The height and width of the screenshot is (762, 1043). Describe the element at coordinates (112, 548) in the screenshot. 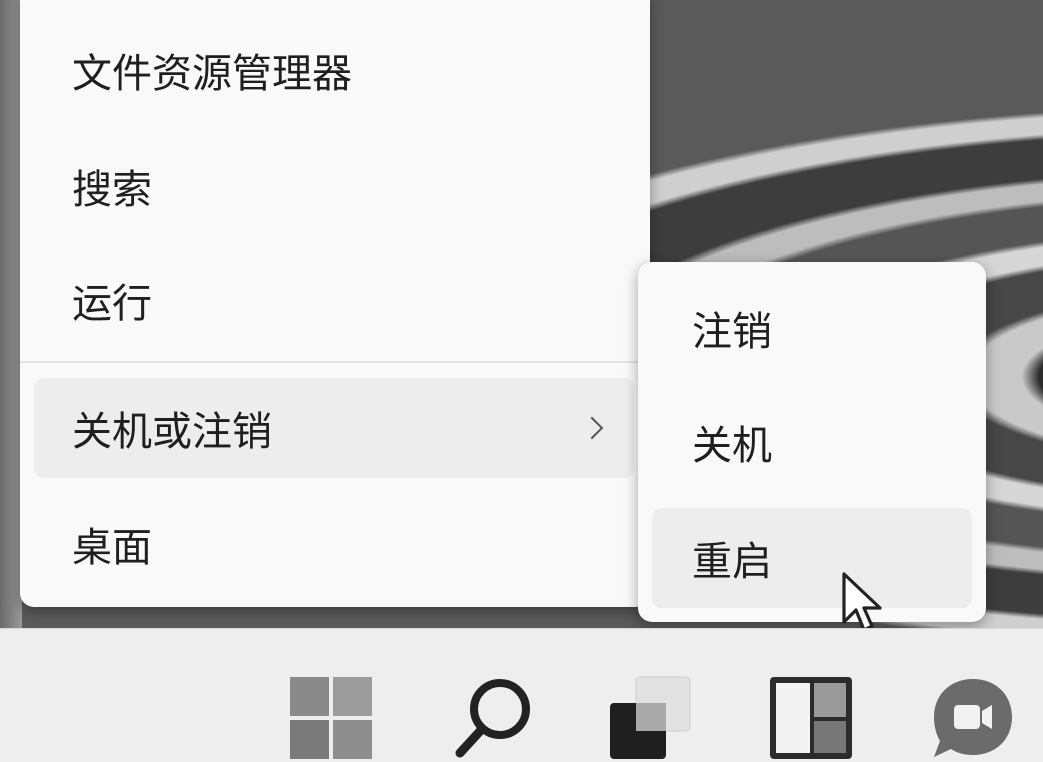

I see `menu-item-label: 桌面` at that location.